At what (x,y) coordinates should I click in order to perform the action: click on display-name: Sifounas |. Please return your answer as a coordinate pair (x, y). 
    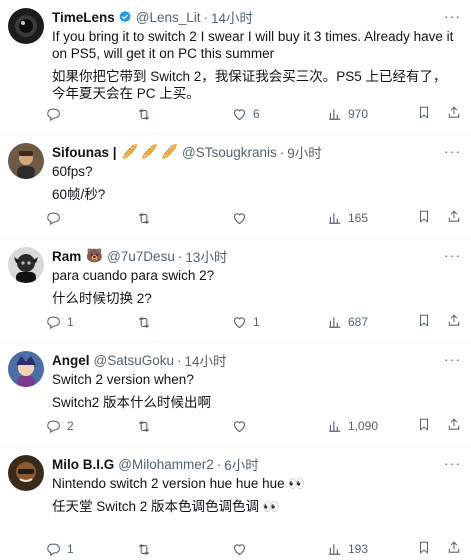
    Looking at the image, I should click on (84, 152).